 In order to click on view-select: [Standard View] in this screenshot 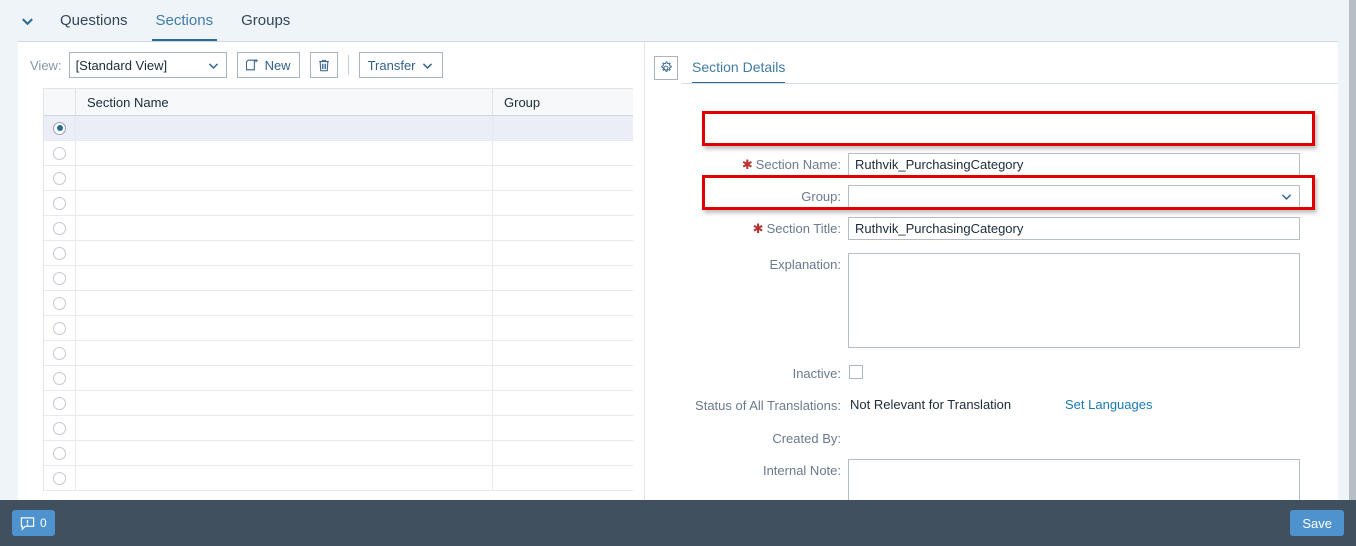, I will do `click(147, 65)`.